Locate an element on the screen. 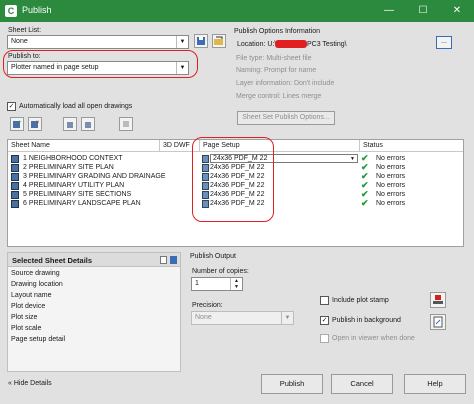 This screenshot has width=474, height=404. copies-label: Number of copies: is located at coordinates (220, 271).